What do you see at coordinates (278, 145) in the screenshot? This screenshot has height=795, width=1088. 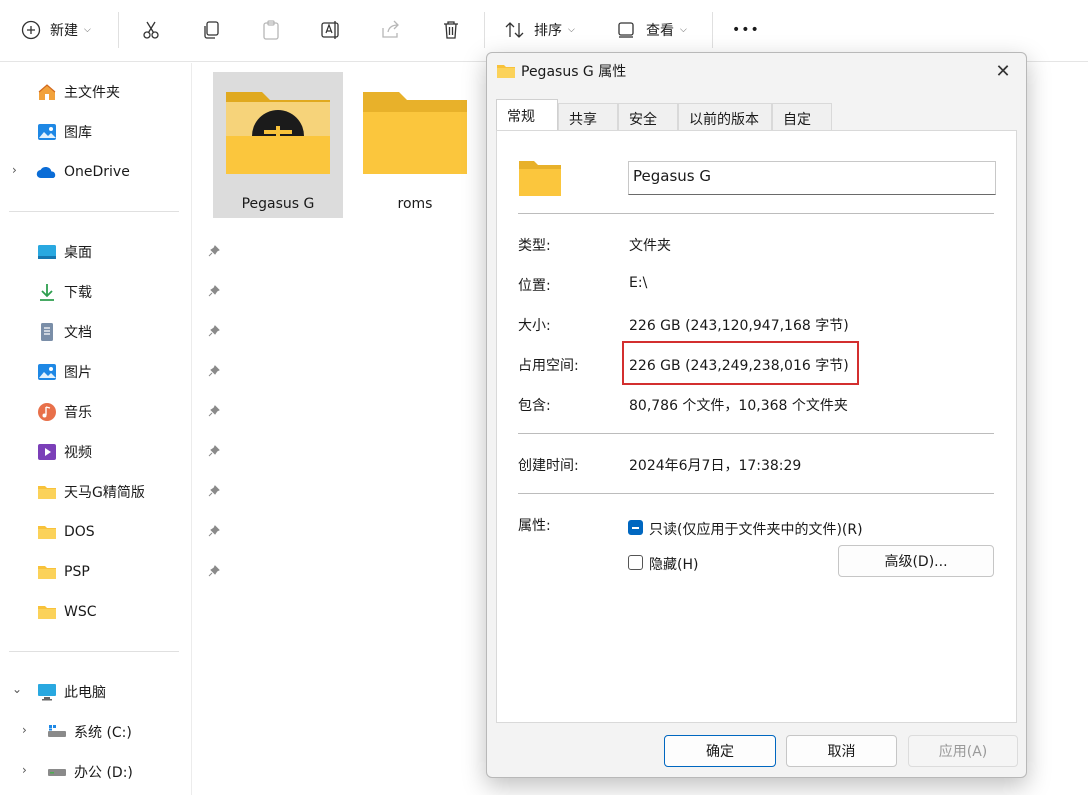 I see `file-item-pegasus-g: Pegasus G` at bounding box center [278, 145].